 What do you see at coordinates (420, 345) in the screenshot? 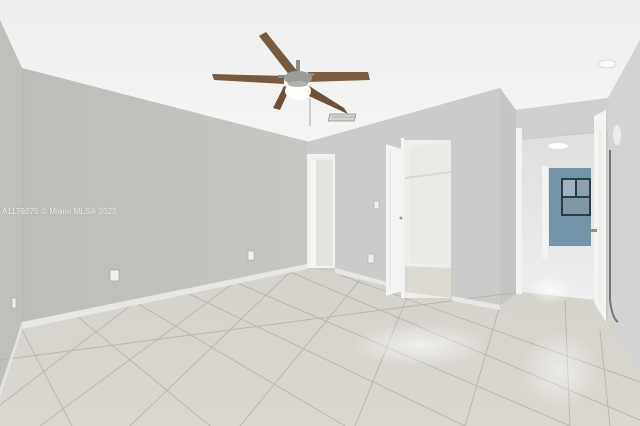
I see `floor-reflection` at bounding box center [420, 345].